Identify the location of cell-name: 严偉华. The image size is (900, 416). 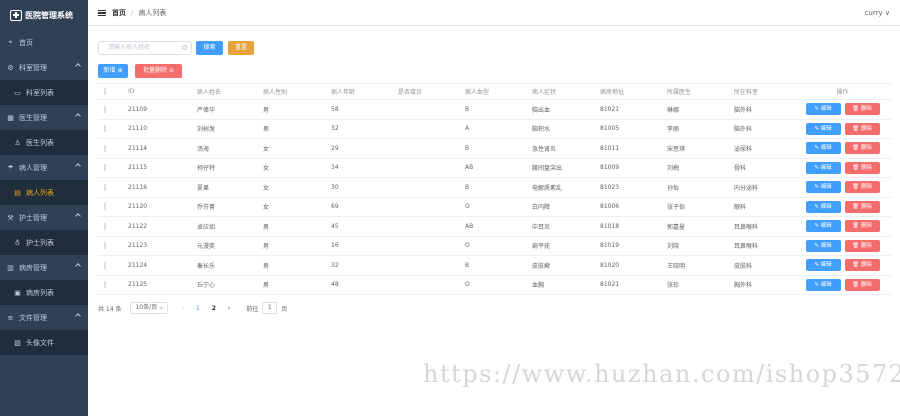
(206, 110).